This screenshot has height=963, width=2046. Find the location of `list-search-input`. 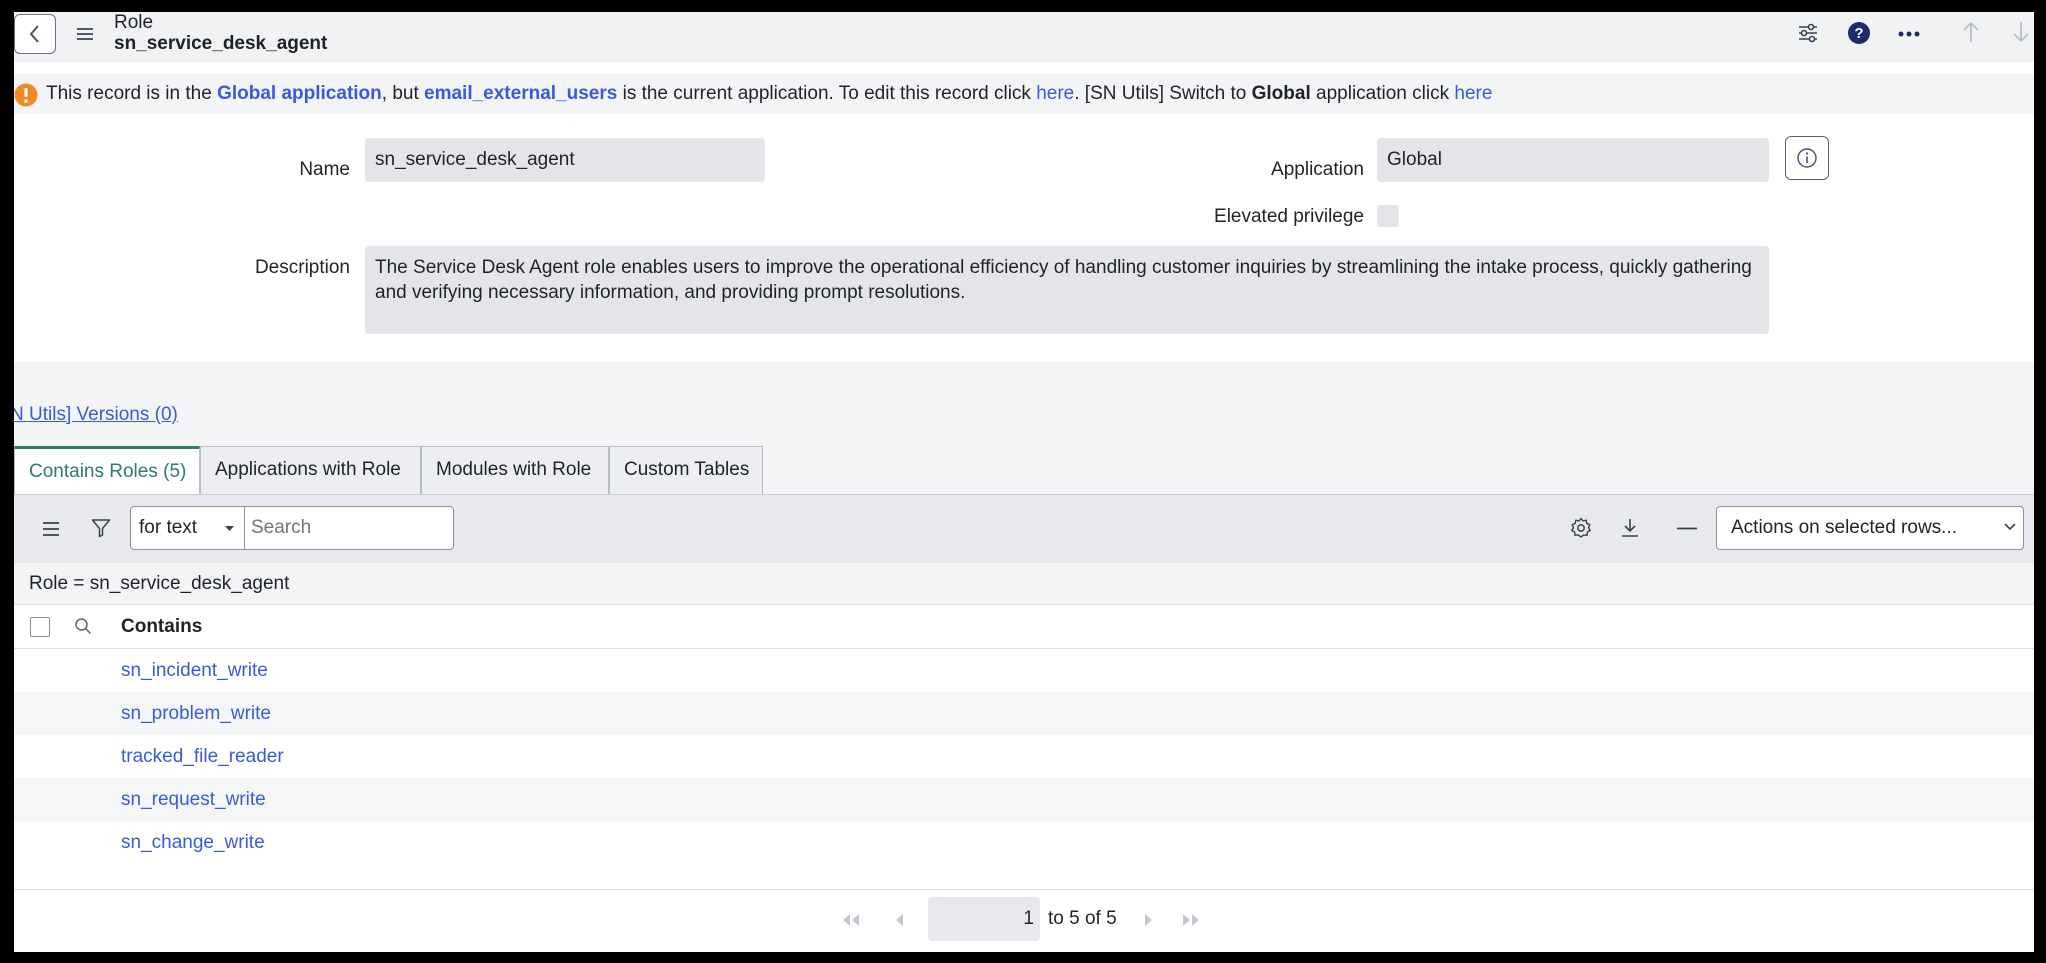

list-search-input is located at coordinates (349, 528).